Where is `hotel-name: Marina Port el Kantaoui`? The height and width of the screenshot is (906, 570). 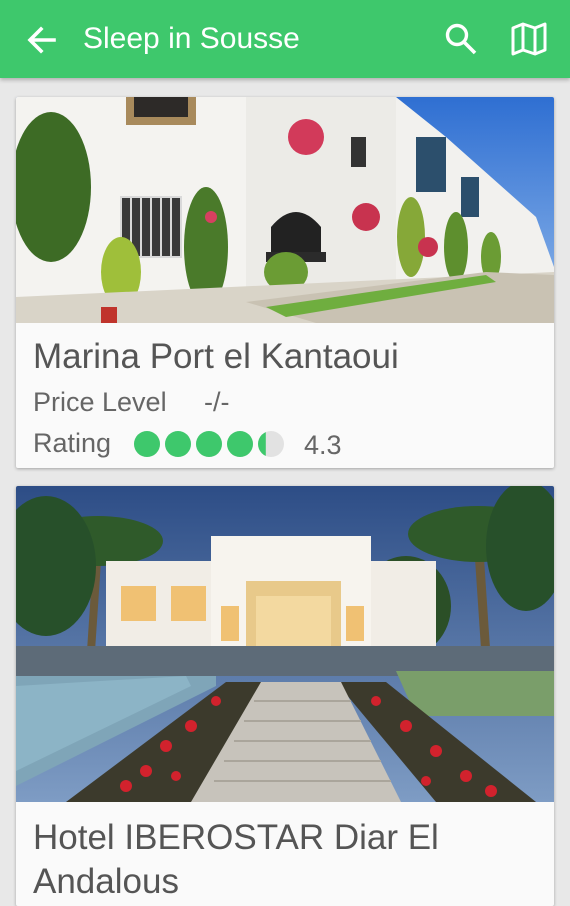 hotel-name: Marina Port el Kantaoui is located at coordinates (216, 356).